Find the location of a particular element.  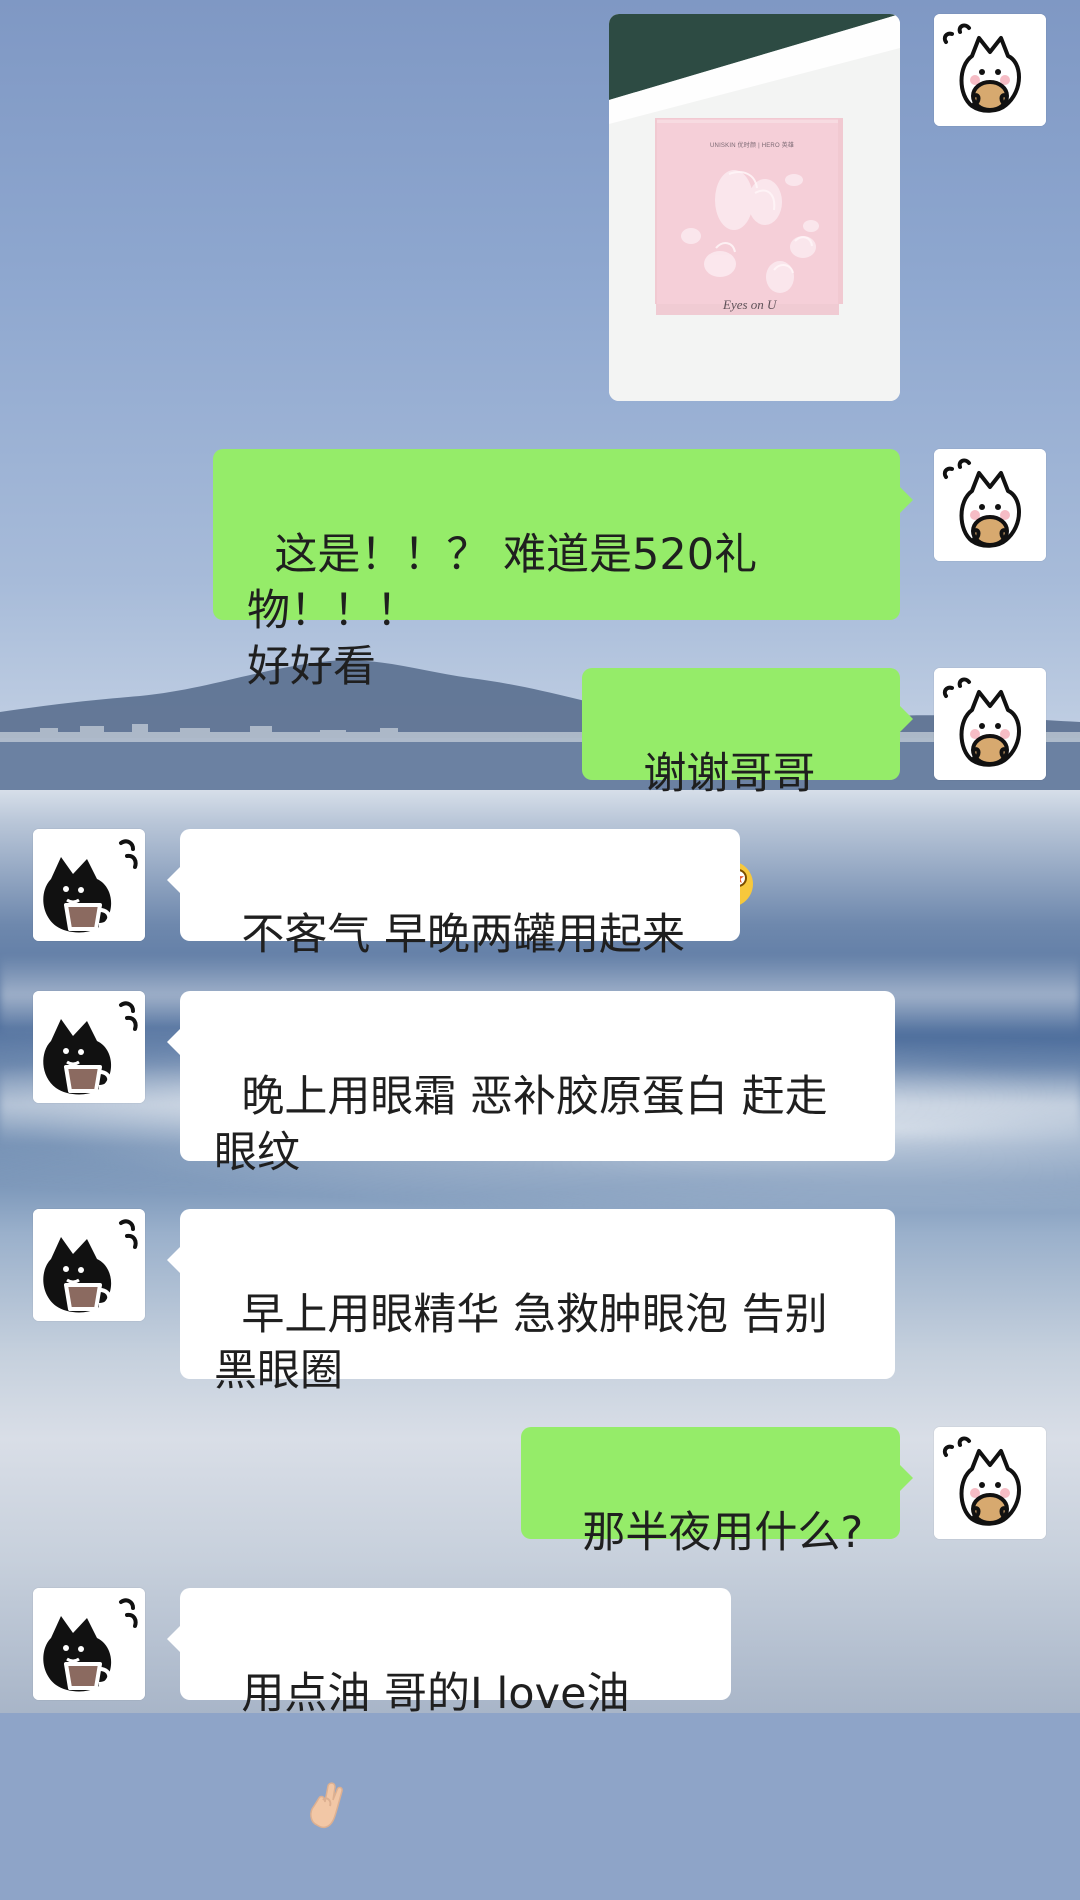

outgoing-message-bubble: 谢谢哥哥 is located at coordinates (747, 787).